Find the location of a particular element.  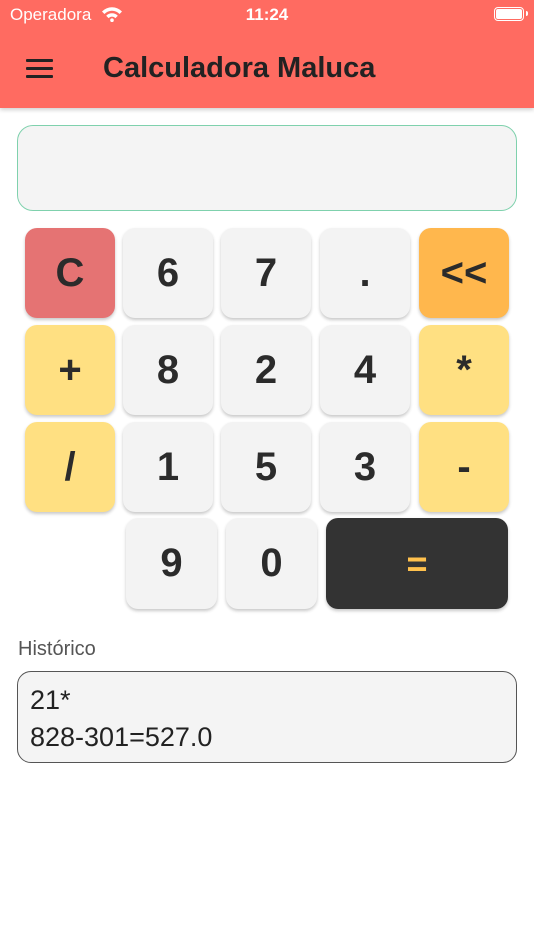

history-box: 21* 828-301=527.0 is located at coordinates (267, 717).